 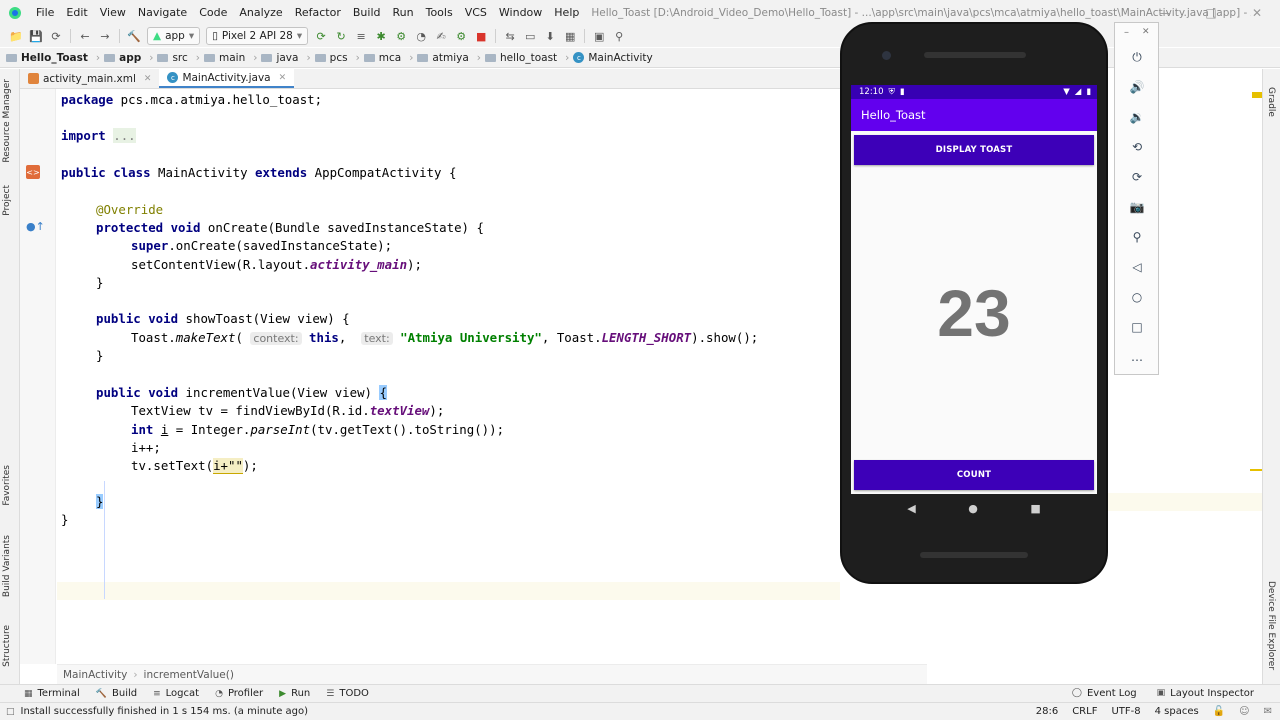 I want to click on indent-setting: 4 spaces, so click(x=1177, y=711).